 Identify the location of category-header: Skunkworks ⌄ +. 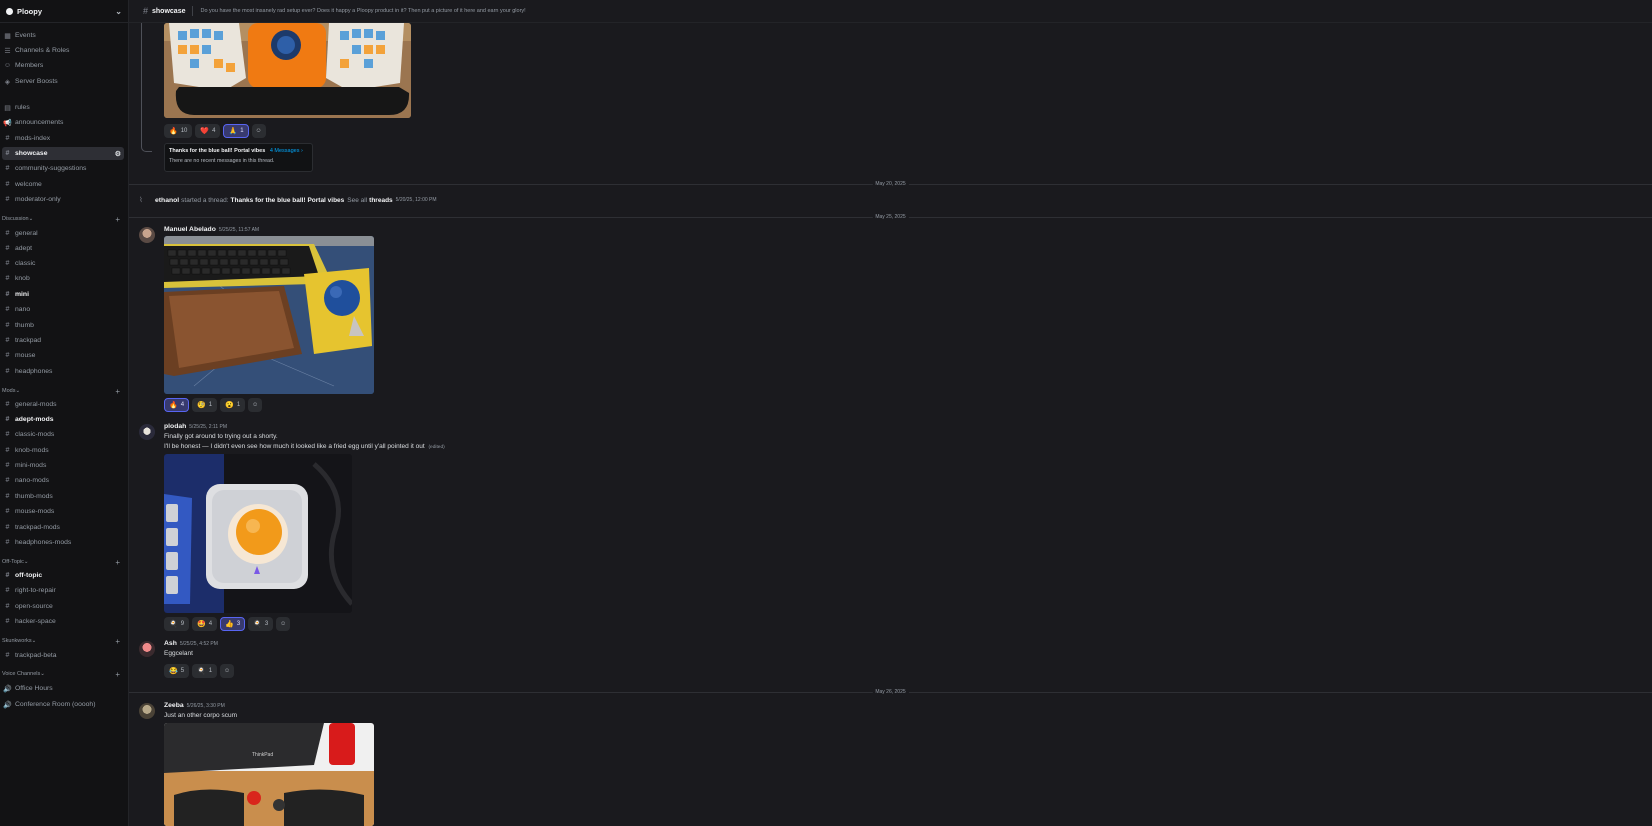
(63, 641).